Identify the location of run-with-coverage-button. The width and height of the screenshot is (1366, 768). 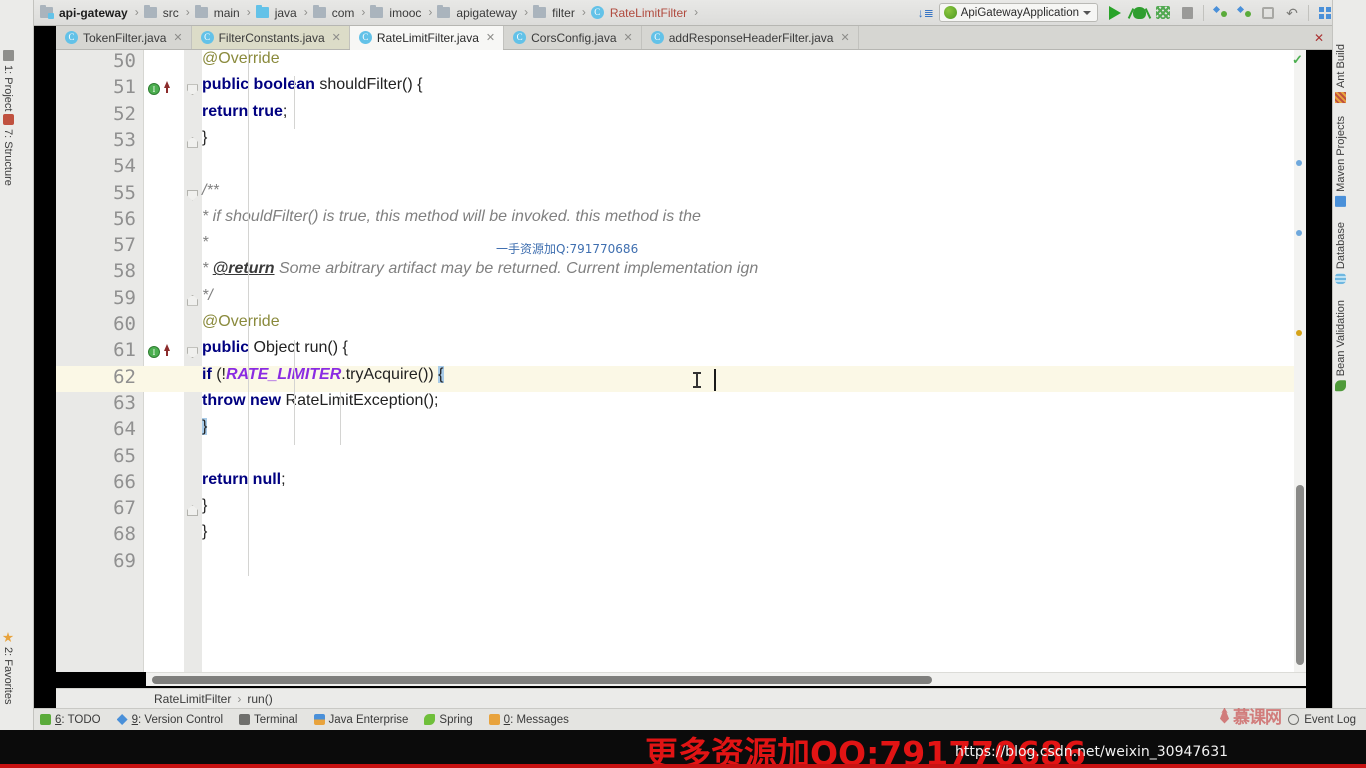
(1163, 13).